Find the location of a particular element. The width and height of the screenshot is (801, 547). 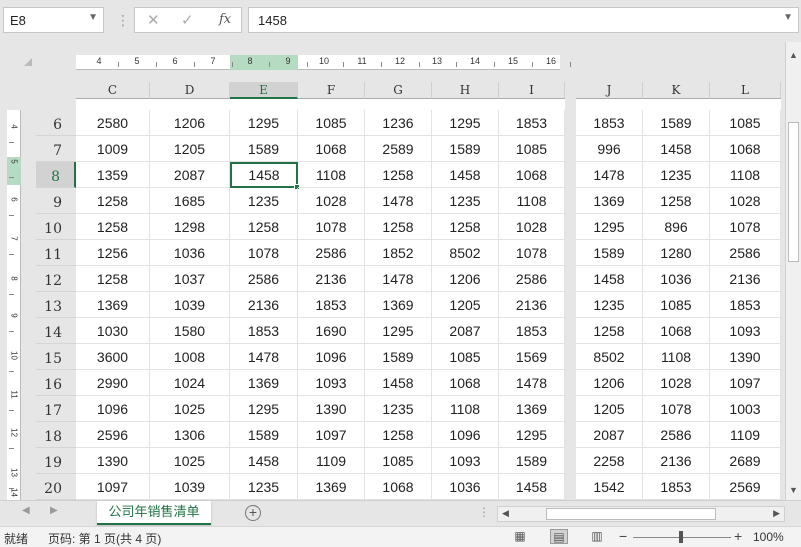

row-header-12: 12 is located at coordinates (56, 279).